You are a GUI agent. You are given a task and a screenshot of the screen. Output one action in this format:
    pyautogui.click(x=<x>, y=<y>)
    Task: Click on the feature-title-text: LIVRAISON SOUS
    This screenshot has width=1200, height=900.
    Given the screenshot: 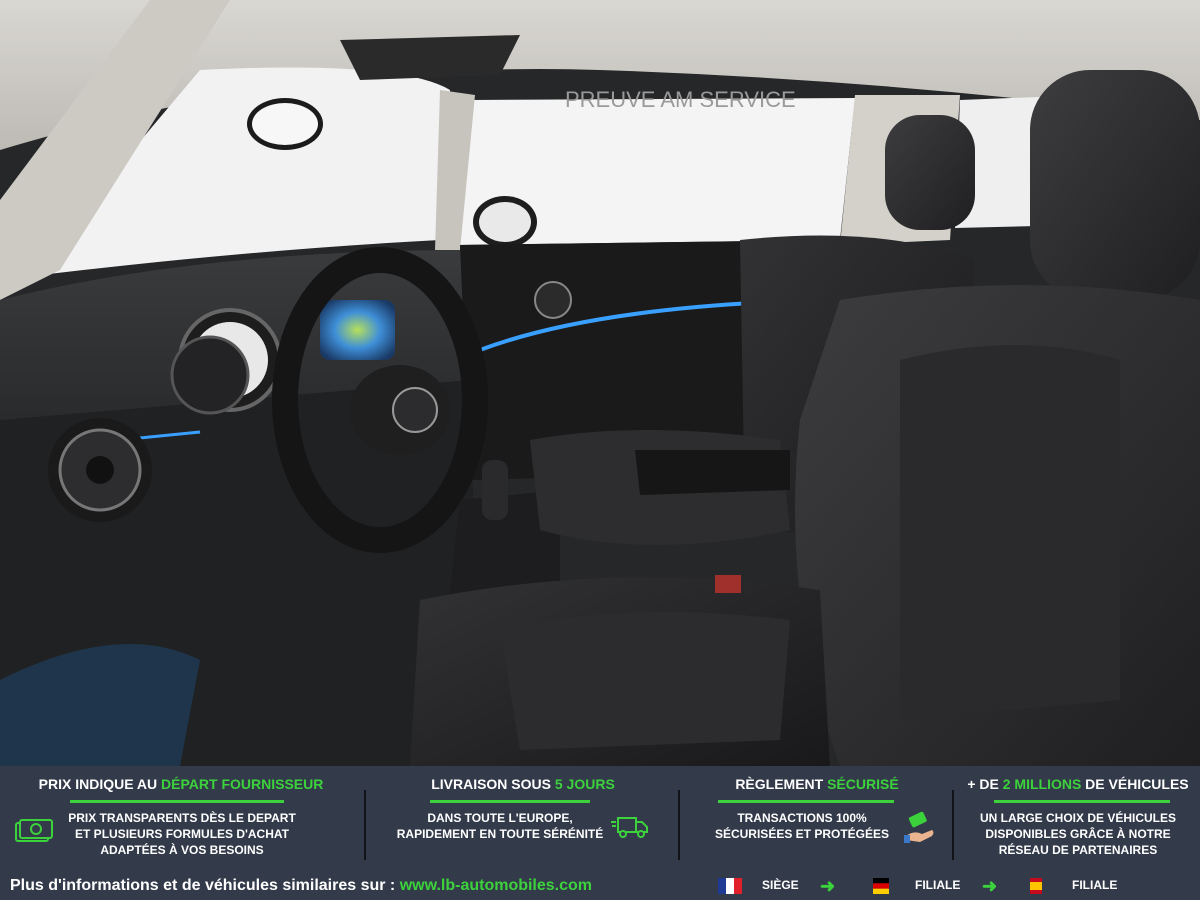 What is the action you would take?
    pyautogui.click(x=493, y=784)
    